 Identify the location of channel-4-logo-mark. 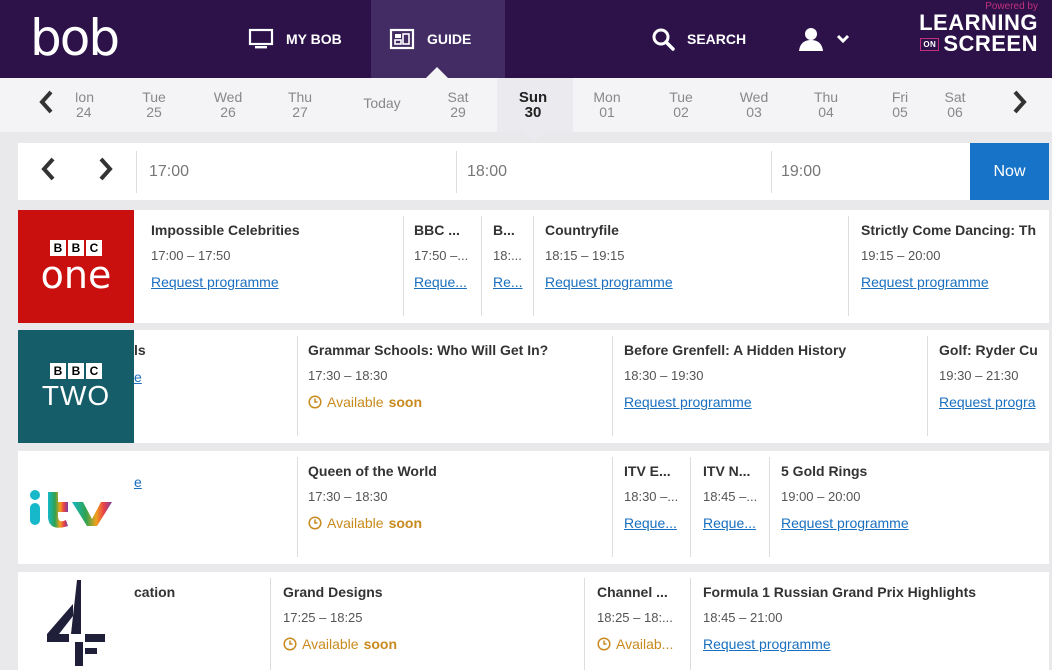
(76, 623).